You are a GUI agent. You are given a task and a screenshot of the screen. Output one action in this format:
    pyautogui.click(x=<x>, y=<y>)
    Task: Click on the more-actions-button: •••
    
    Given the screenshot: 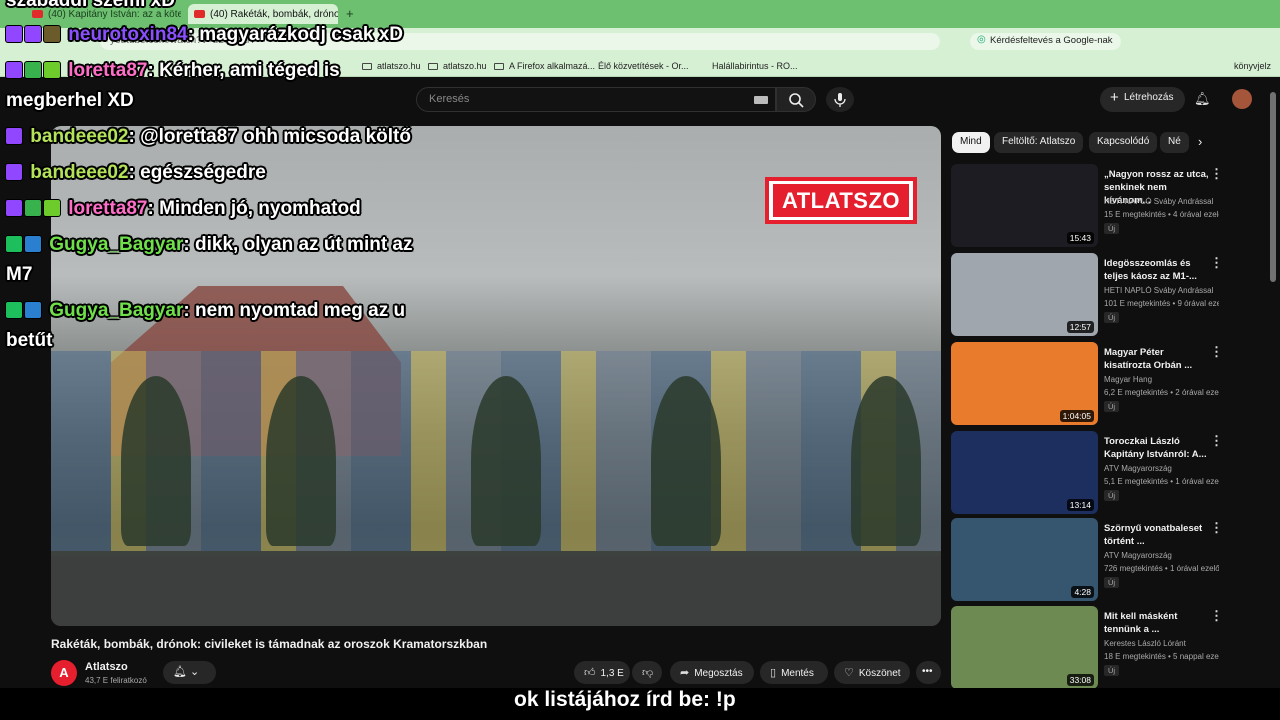 What is the action you would take?
    pyautogui.click(x=928, y=672)
    